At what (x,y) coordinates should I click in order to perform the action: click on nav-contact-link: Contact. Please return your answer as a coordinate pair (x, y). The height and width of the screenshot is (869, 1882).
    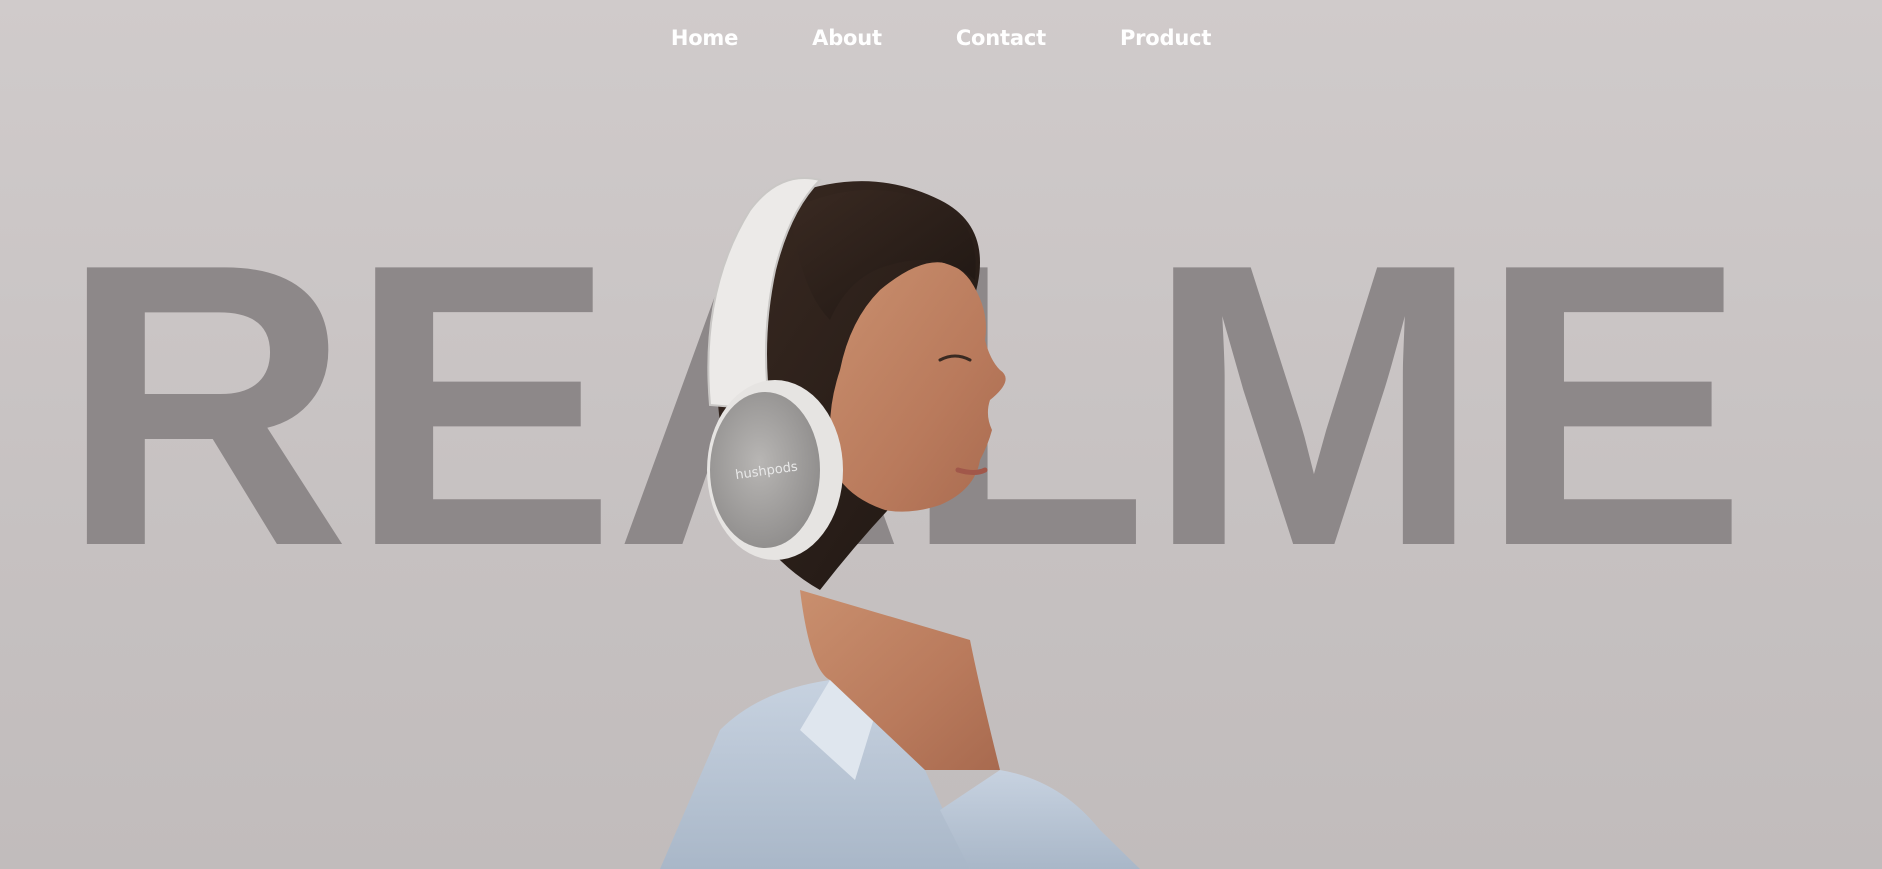
    Looking at the image, I should click on (1001, 38).